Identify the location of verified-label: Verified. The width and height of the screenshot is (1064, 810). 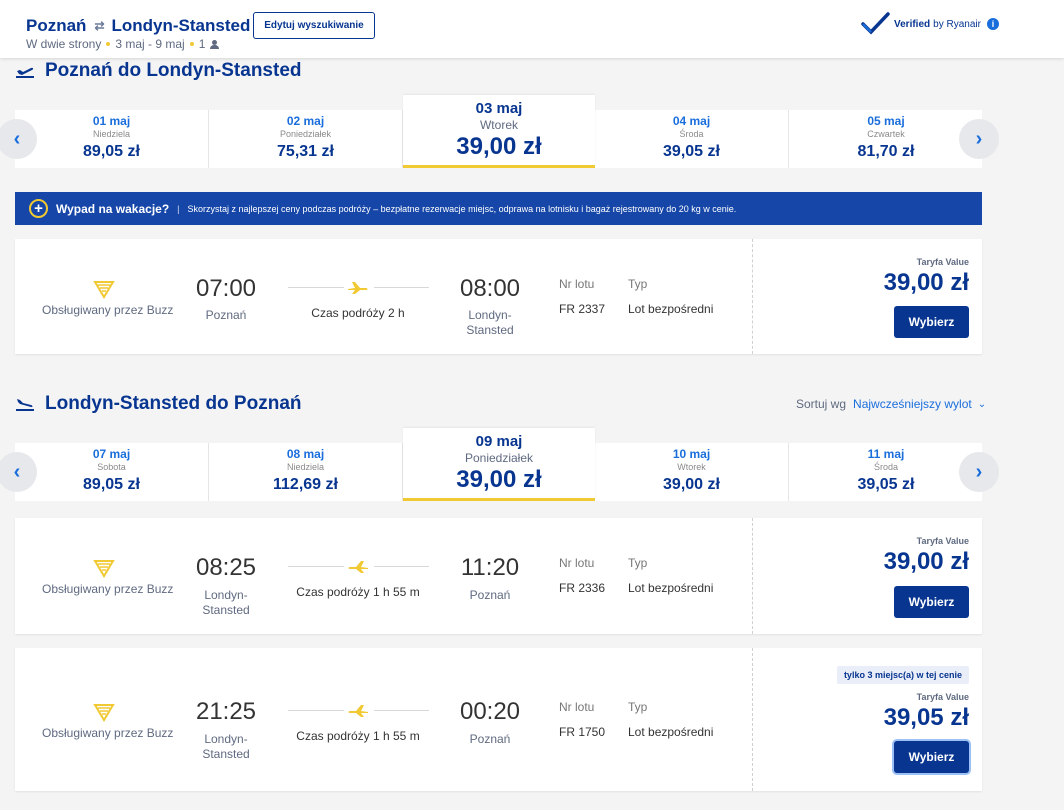
(912, 24).